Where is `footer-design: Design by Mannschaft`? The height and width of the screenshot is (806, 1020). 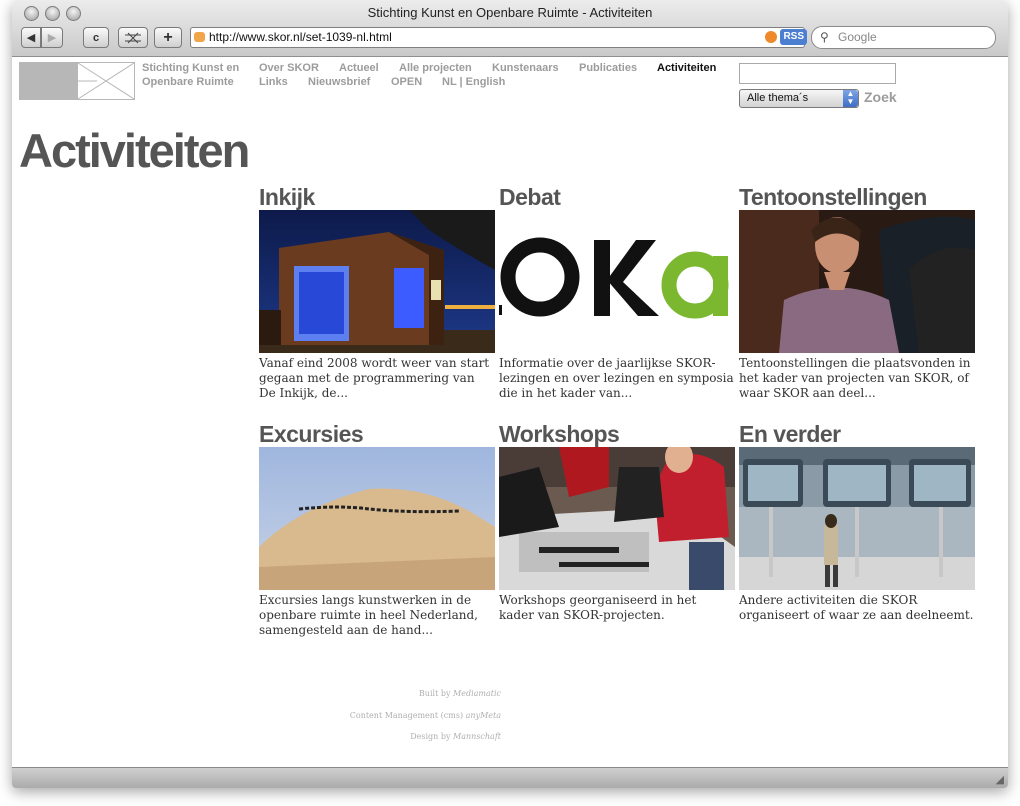
footer-design: Design by Mannschaft is located at coordinates (455, 736).